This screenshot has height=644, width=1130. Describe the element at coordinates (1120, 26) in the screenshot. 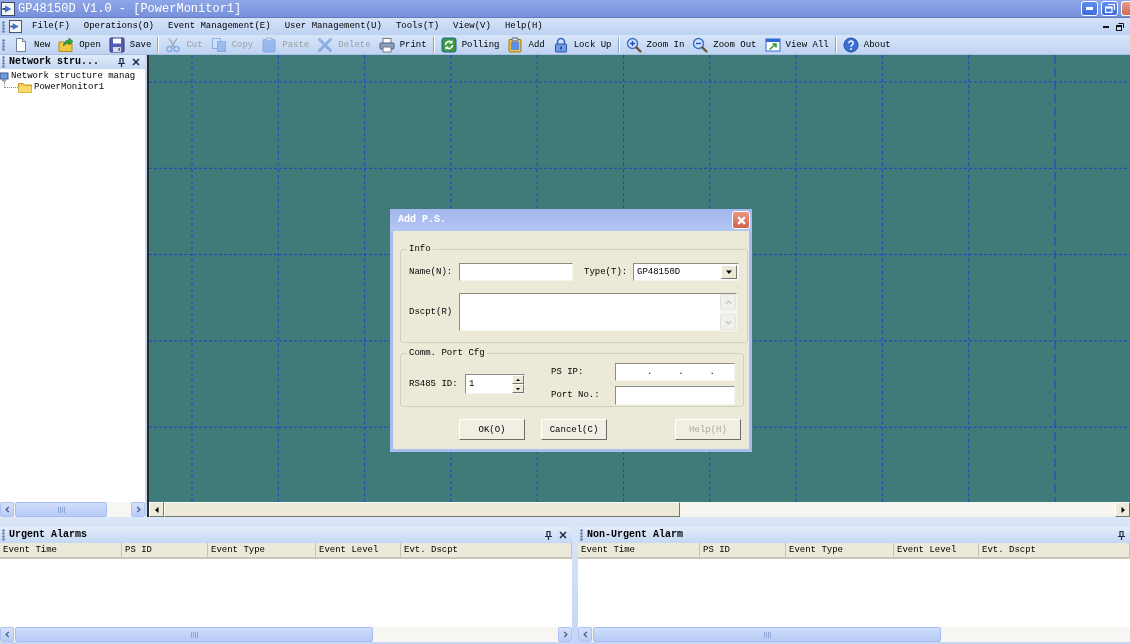

I see `restore-icon` at that location.